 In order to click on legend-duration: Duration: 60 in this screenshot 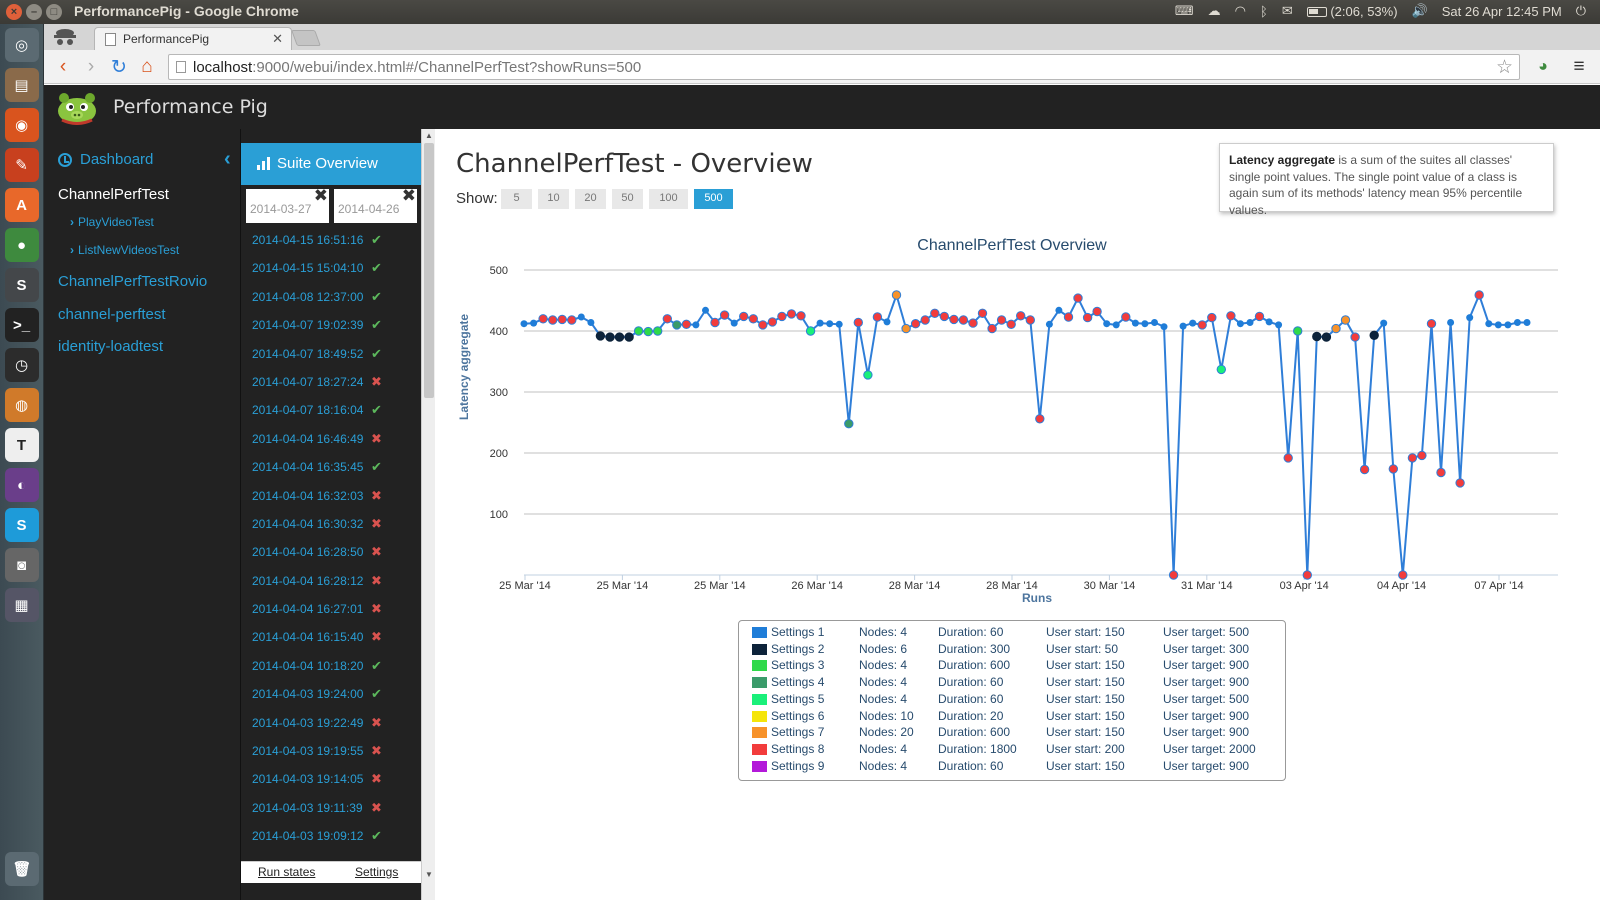, I will do `click(971, 682)`.